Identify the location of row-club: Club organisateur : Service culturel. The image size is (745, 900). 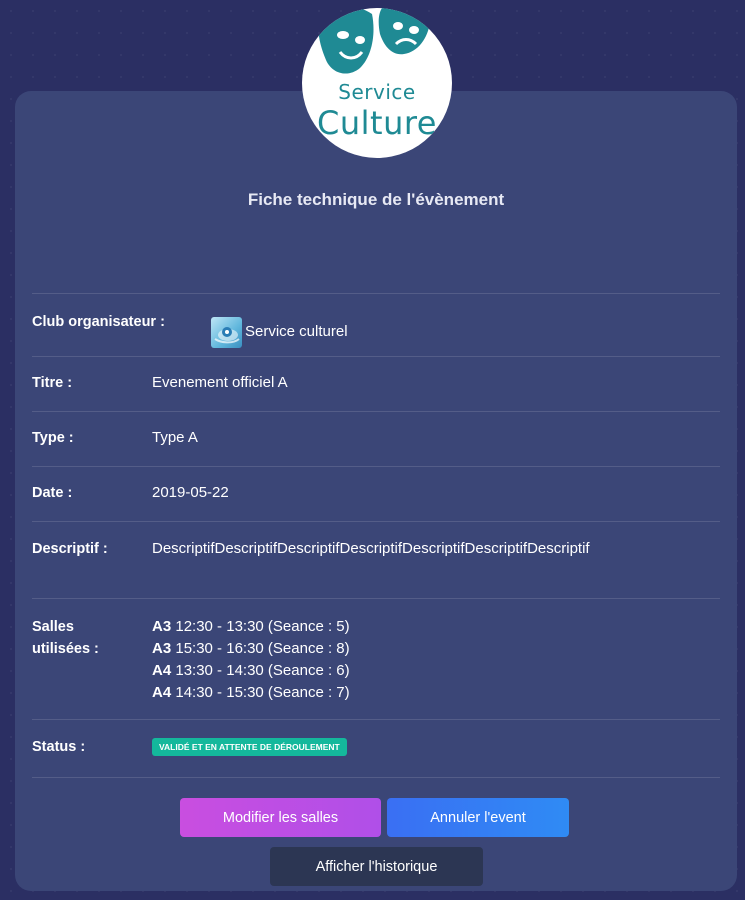
(376, 324).